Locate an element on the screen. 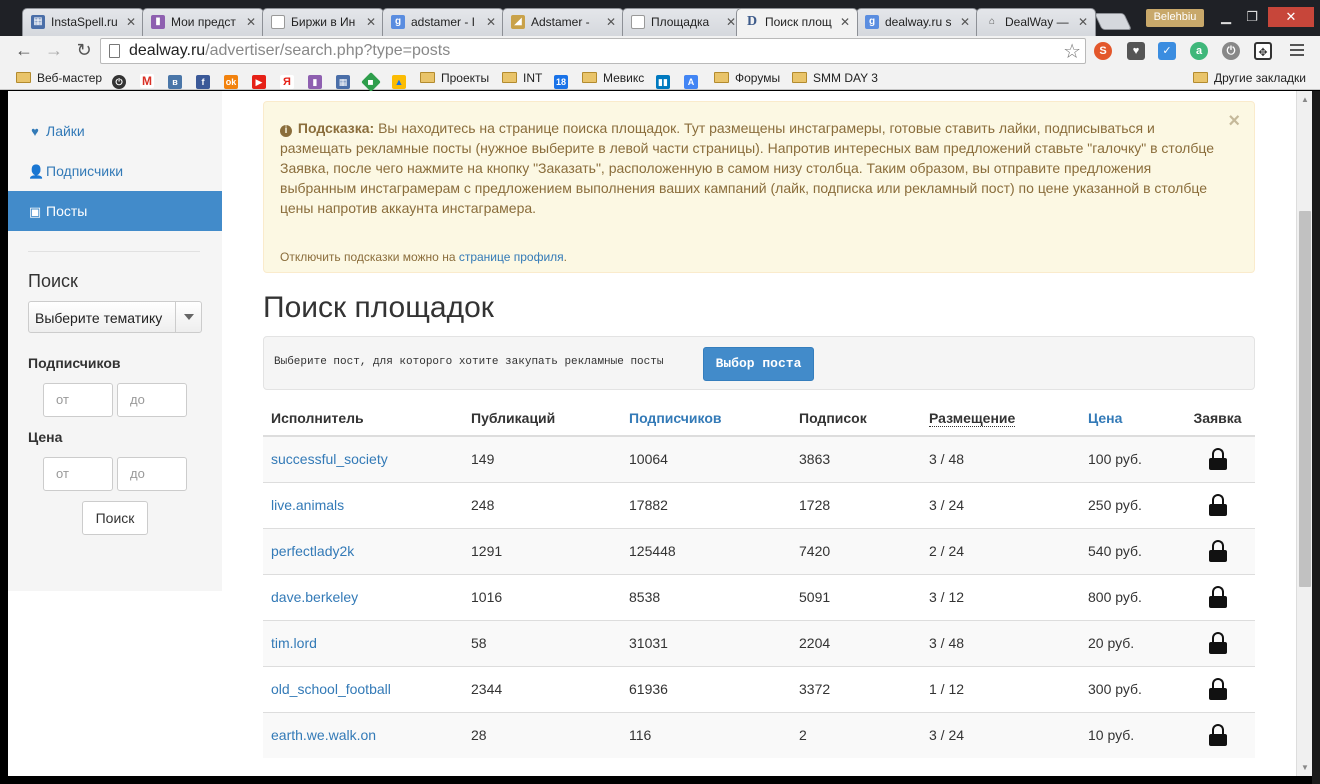 Image resolution: width=1320 pixels, height=784 pixels. chevron-down-icon is located at coordinates (188, 317).